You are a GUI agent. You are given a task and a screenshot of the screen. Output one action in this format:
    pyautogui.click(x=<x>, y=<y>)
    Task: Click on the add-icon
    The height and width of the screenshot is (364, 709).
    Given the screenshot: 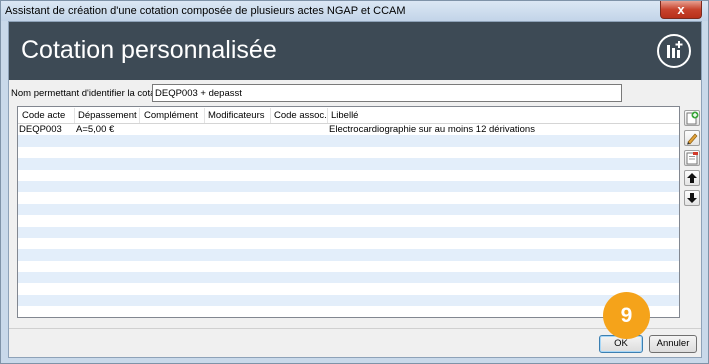 What is the action you would take?
    pyautogui.click(x=692, y=118)
    